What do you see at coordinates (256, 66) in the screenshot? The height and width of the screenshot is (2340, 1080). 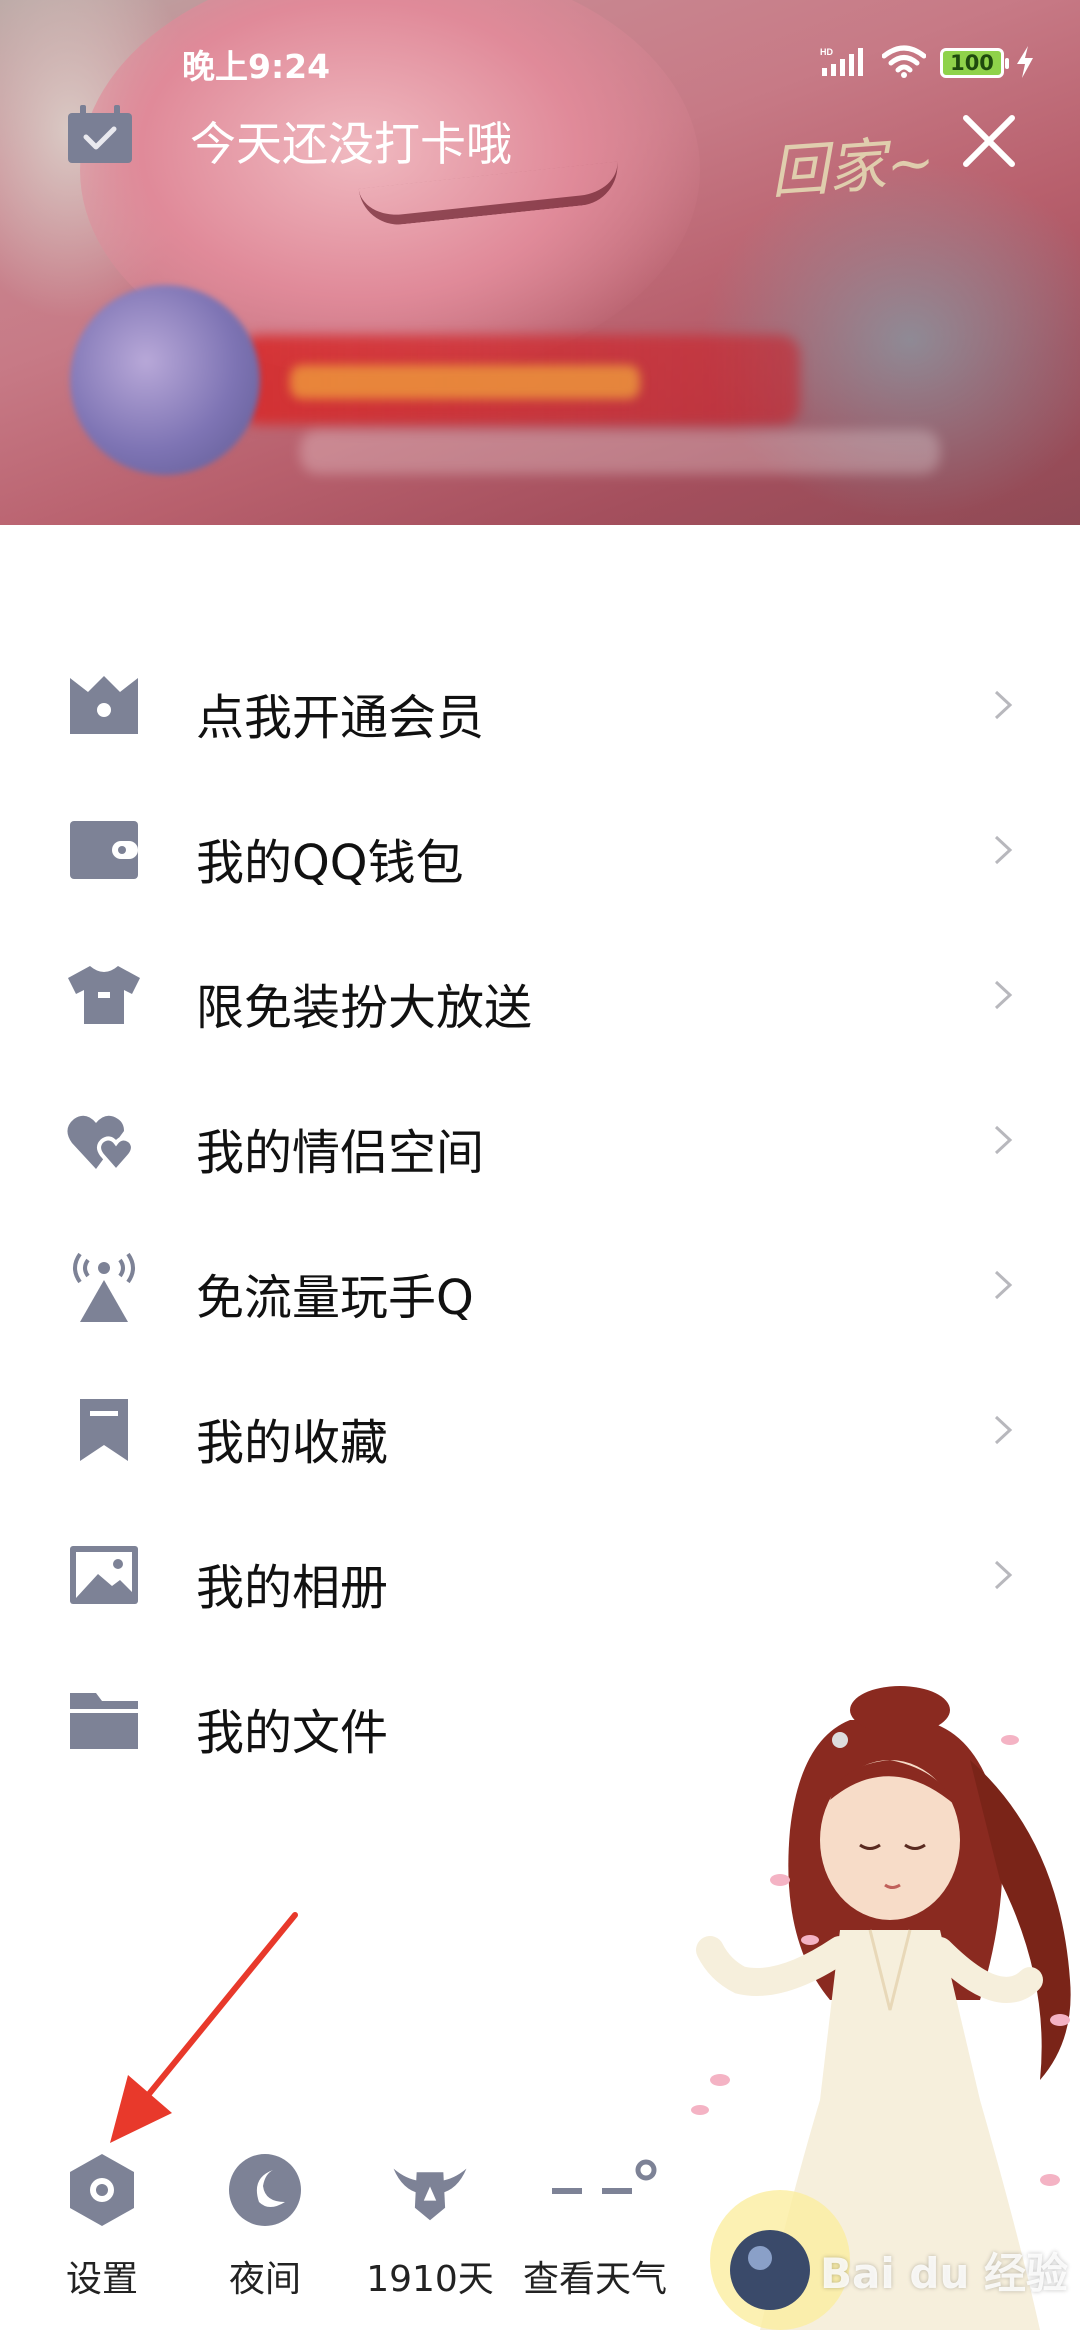 I see `status-time: 晚上9:24` at bounding box center [256, 66].